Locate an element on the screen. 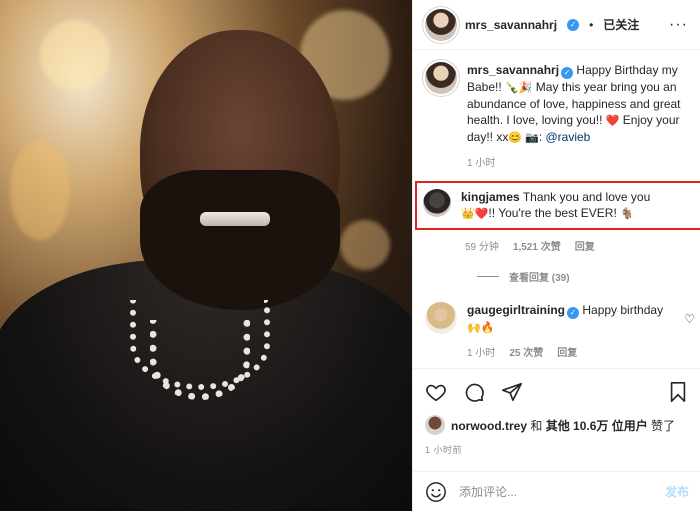  person-beard is located at coordinates (240, 240).